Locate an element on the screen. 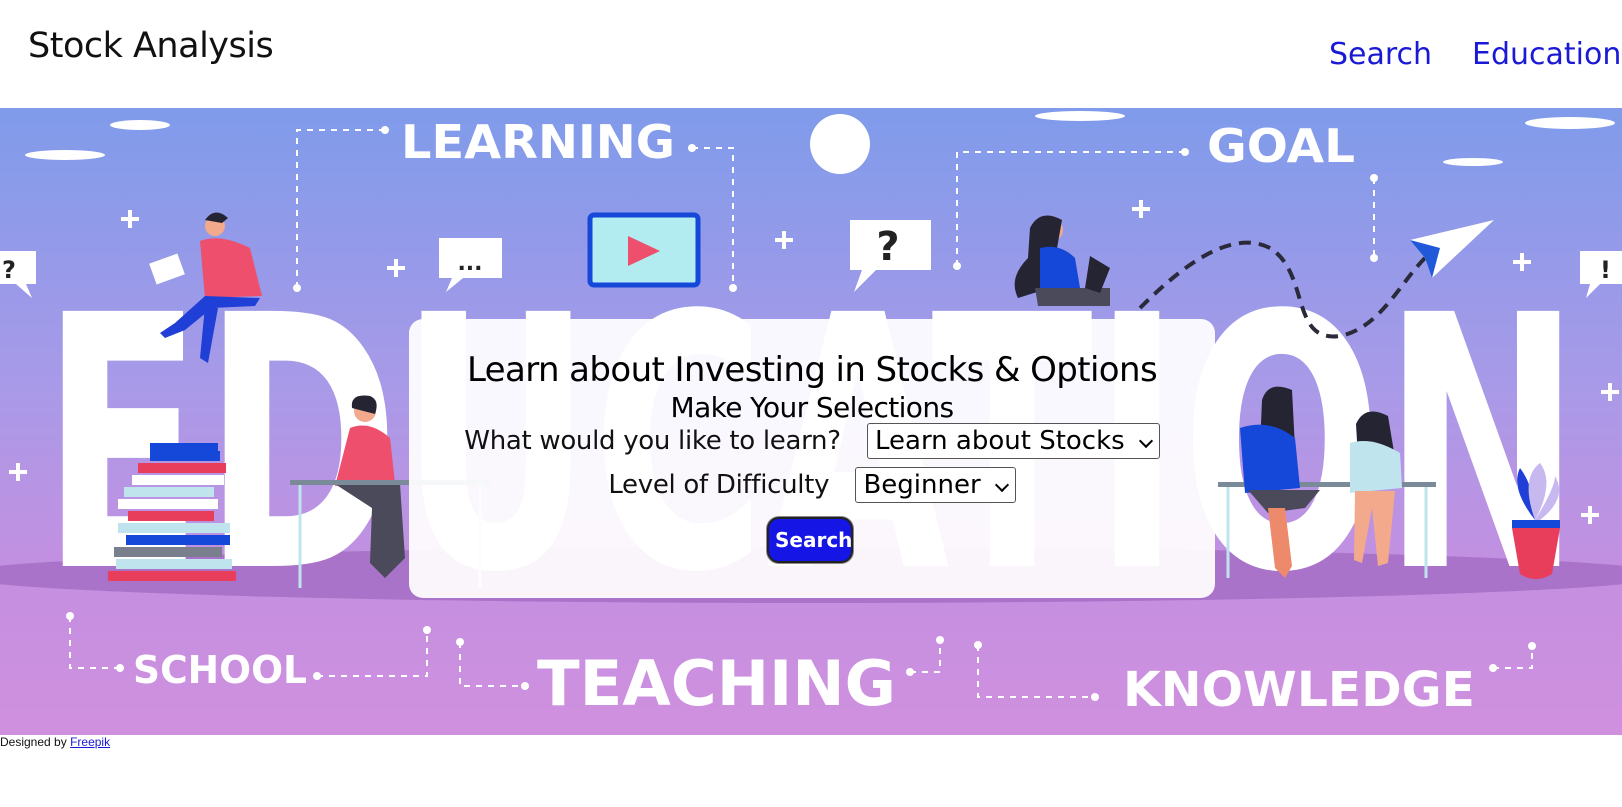 This screenshot has width=1622, height=807. question-bubble-left: ? is located at coordinates (9, 270).